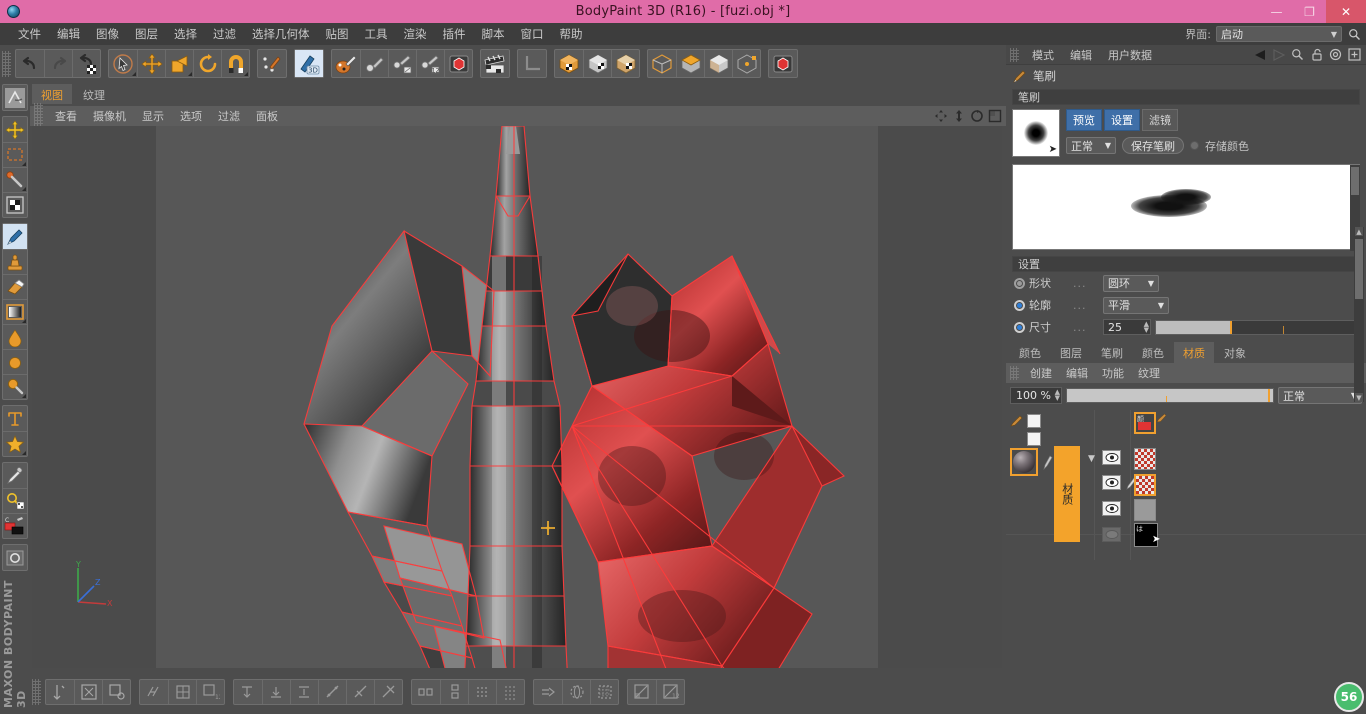 The width and height of the screenshot is (1366, 714). I want to click on attr-grip, so click(1014, 54).